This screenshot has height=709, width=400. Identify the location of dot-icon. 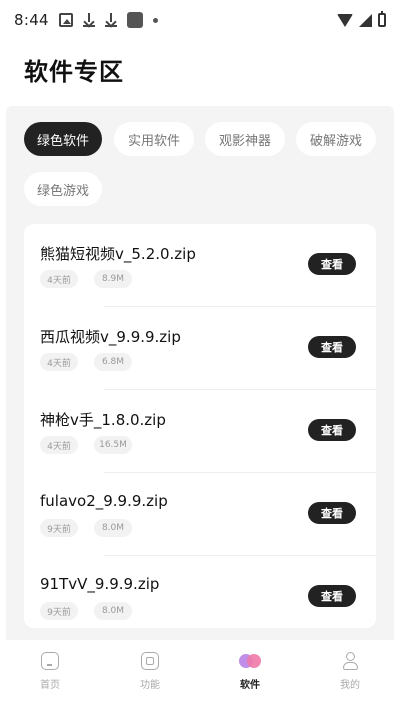
(155, 20).